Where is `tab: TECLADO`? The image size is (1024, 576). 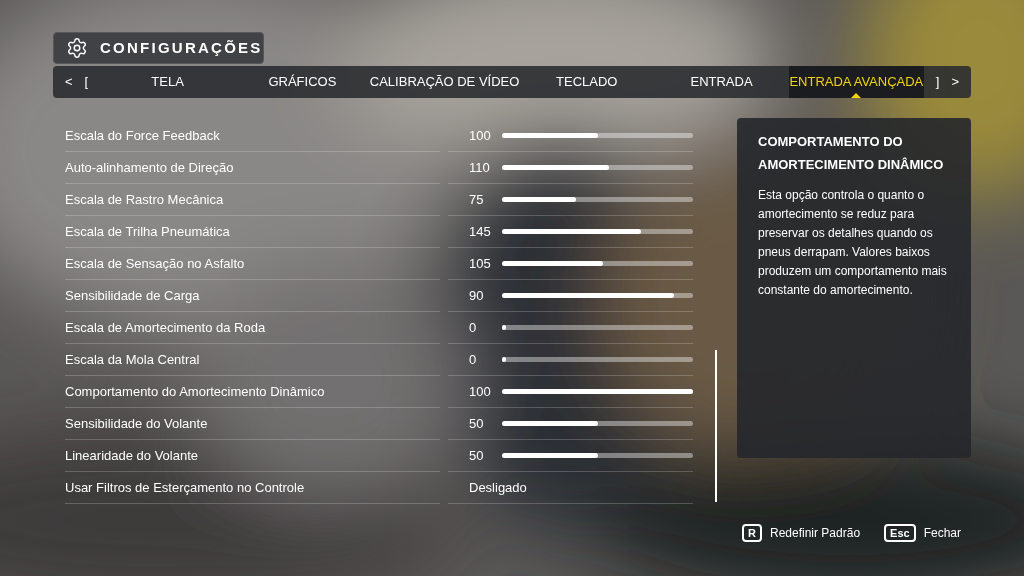
tab: TECLADO is located at coordinates (587, 82).